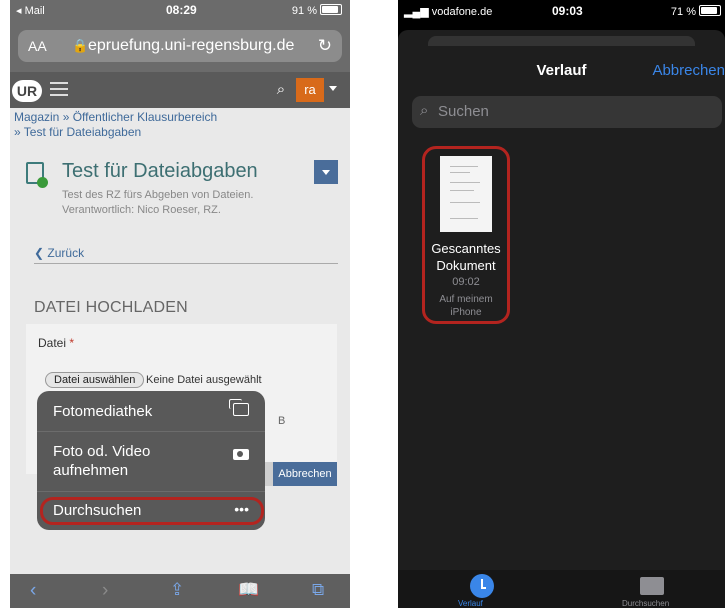 This screenshot has width=725, height=608. What do you see at coordinates (111, 307) in the screenshot?
I see `section-heading: DATEI HOCHLADEN` at bounding box center [111, 307].